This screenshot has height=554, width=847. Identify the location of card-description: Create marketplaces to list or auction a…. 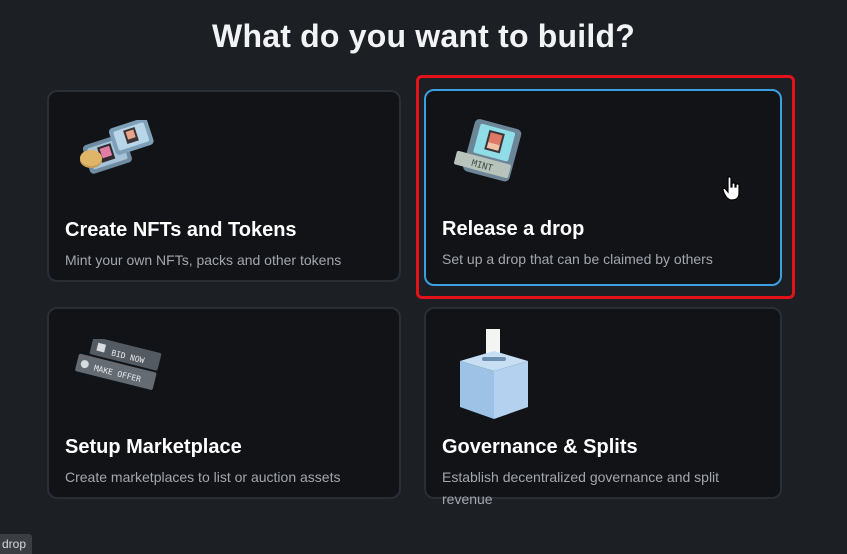
(203, 477).